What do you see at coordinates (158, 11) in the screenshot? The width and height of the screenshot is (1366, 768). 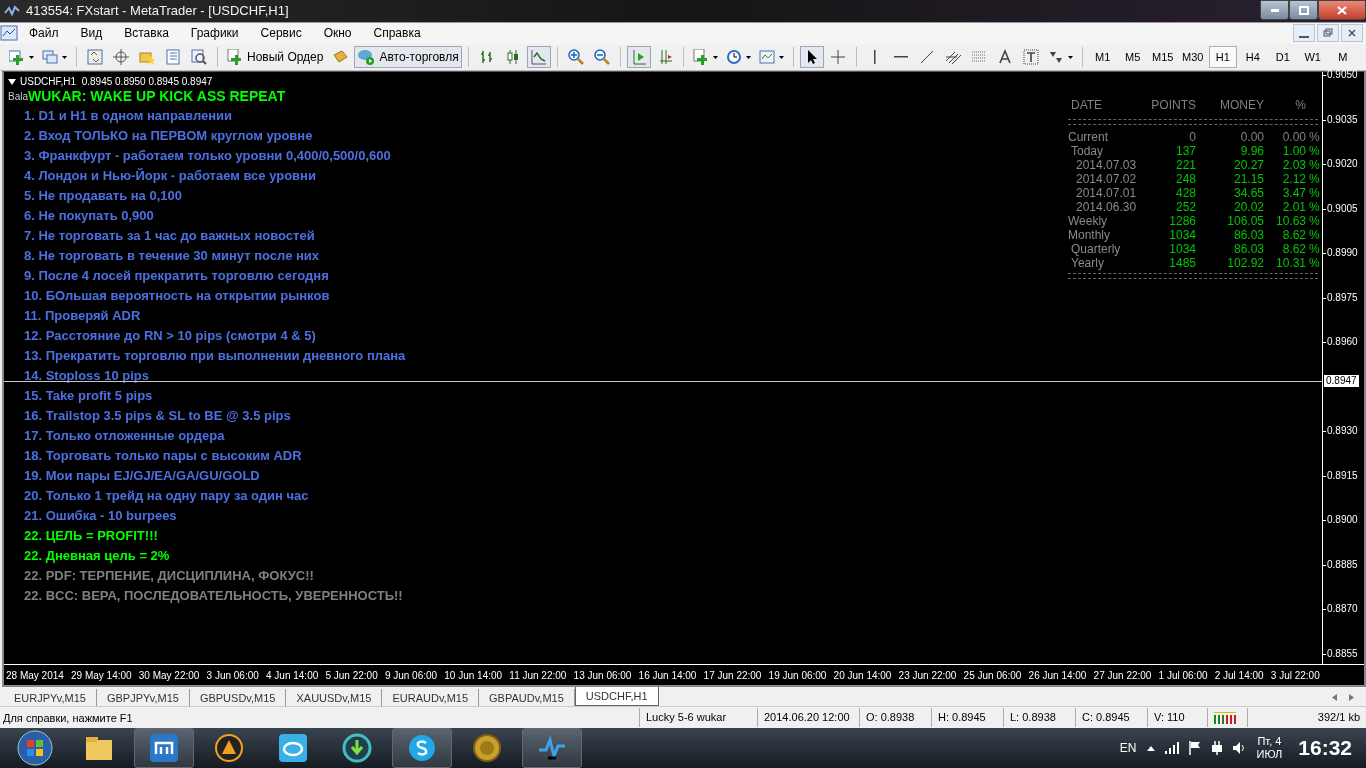 I see `window-title: 413554: FXstart - MetaTrader - [USDCHF,H1]` at bounding box center [158, 11].